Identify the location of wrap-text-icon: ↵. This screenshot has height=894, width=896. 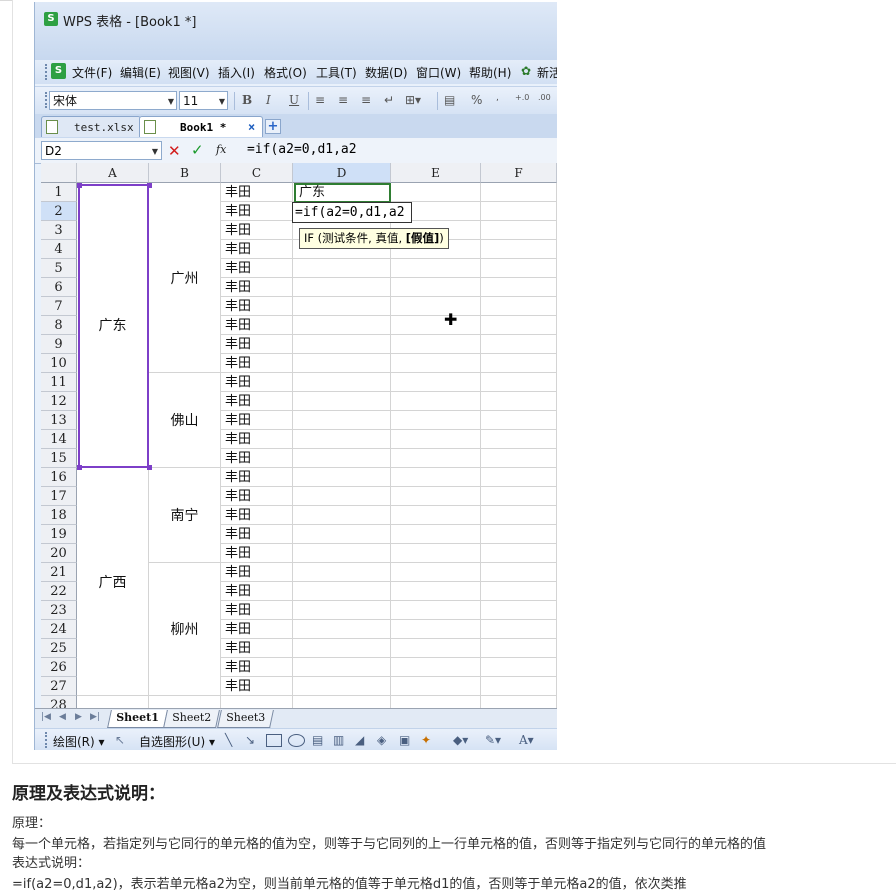
(389, 100).